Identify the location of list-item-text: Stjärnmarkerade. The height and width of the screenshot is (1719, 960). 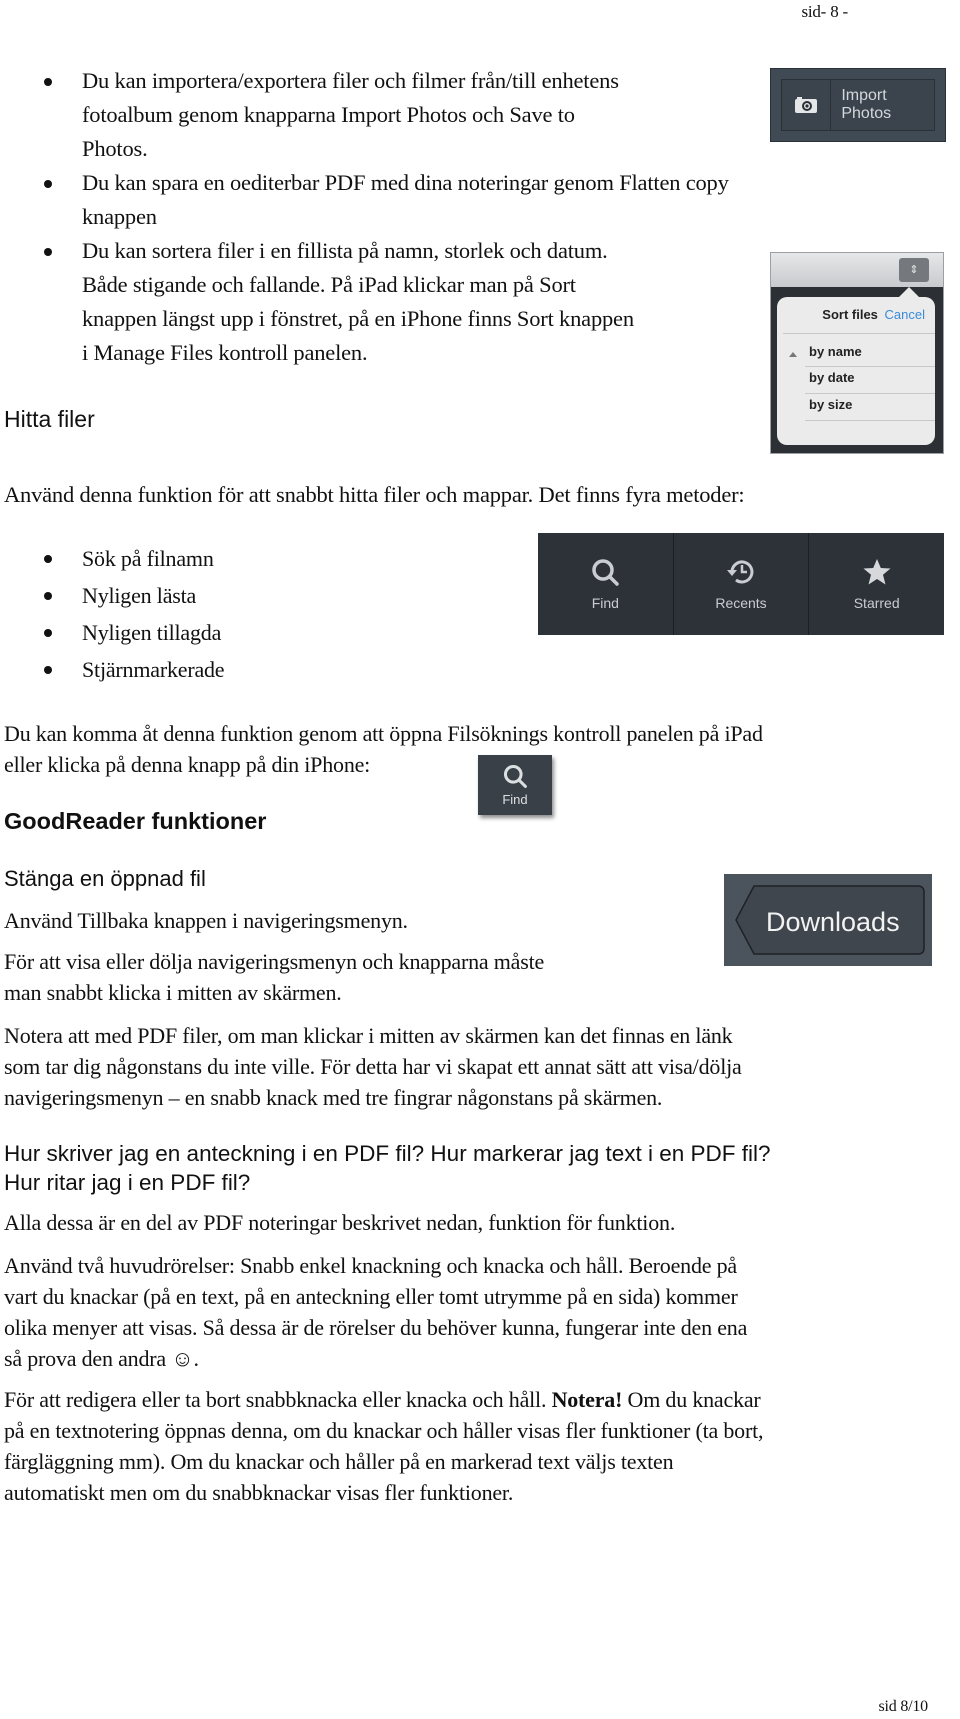
(153, 669).